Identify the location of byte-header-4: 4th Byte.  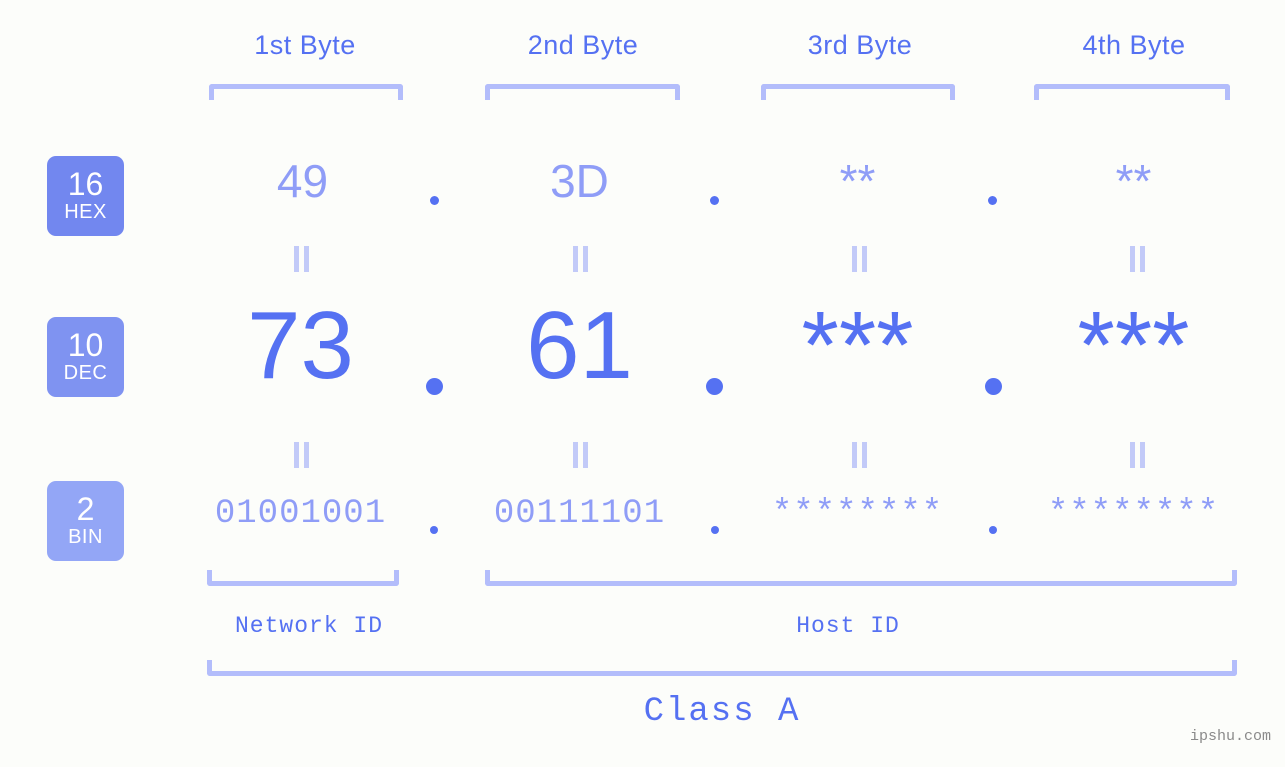
(1134, 45).